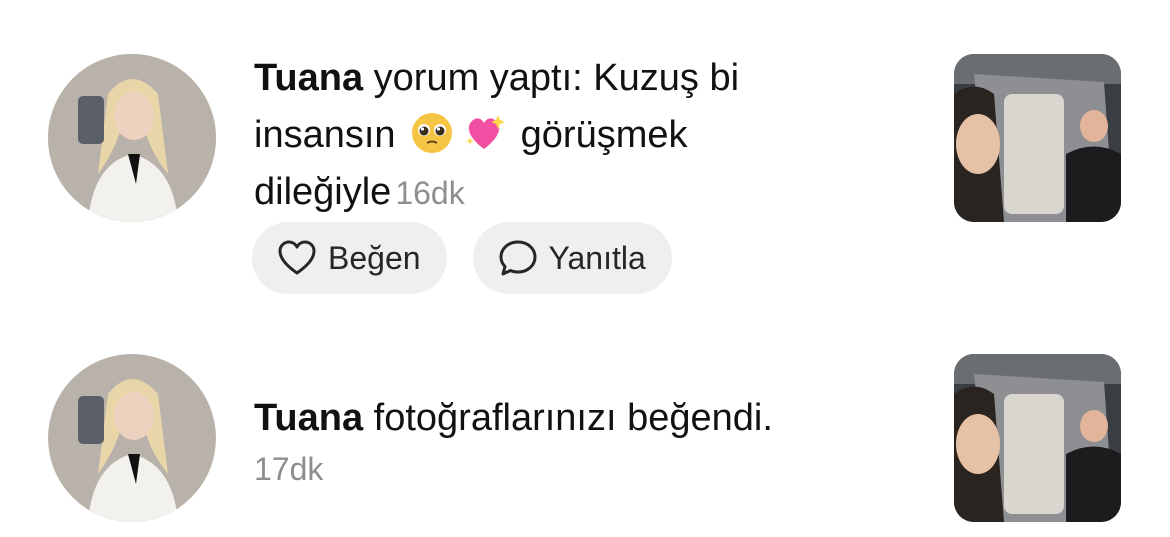  I want to click on like-button: Beğen, so click(349, 258).